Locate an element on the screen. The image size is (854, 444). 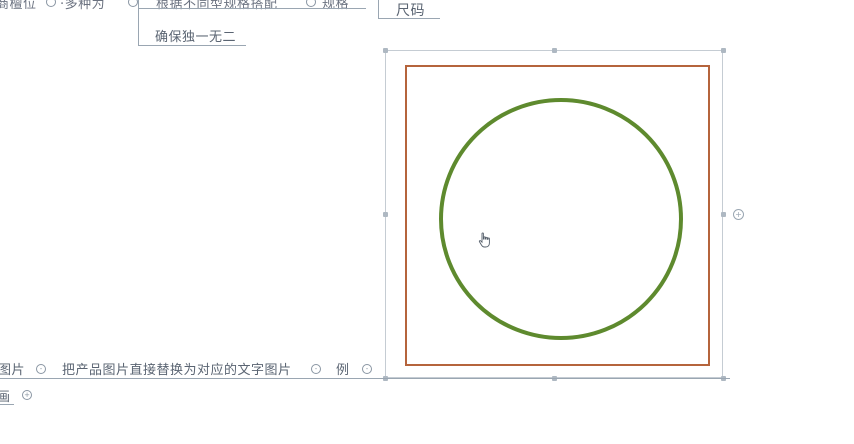
top-node-fragment-4: 规格 is located at coordinates (335, 6).